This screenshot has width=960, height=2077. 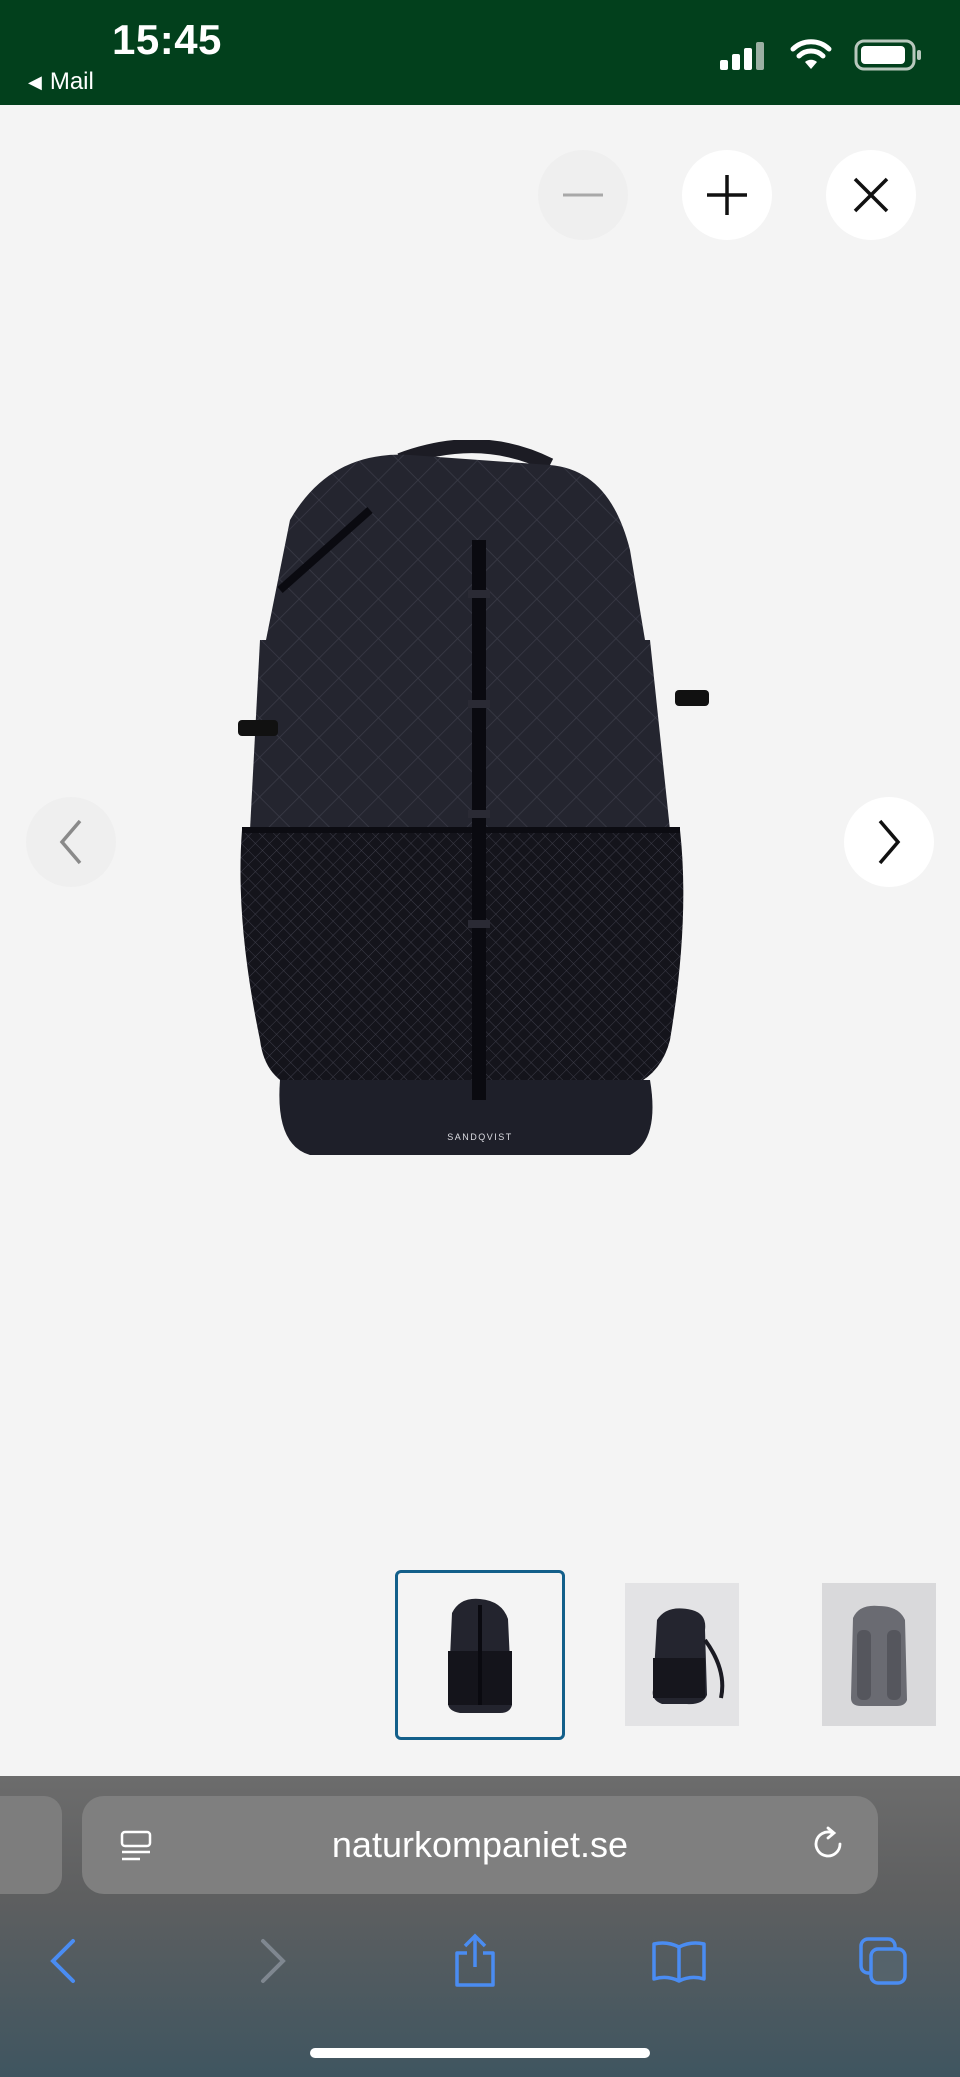 I want to click on next-image-button, so click(x=889, y=842).